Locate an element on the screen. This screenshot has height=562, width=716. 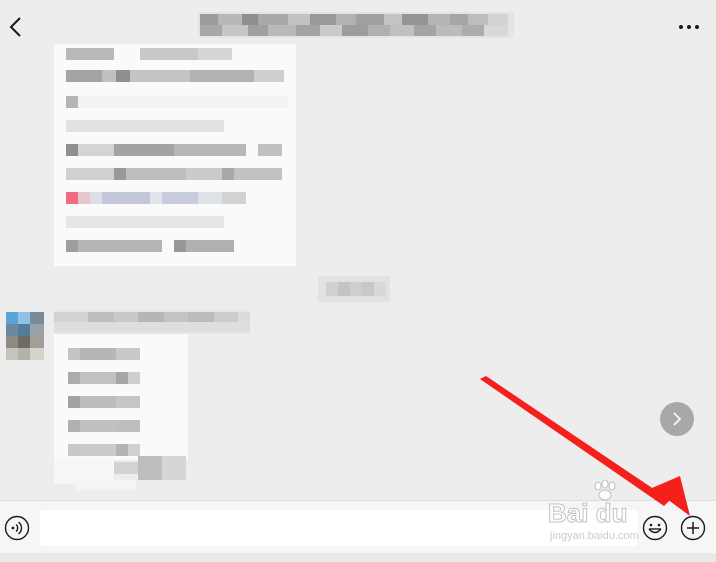
chevron-right-icon is located at coordinates (677, 419).